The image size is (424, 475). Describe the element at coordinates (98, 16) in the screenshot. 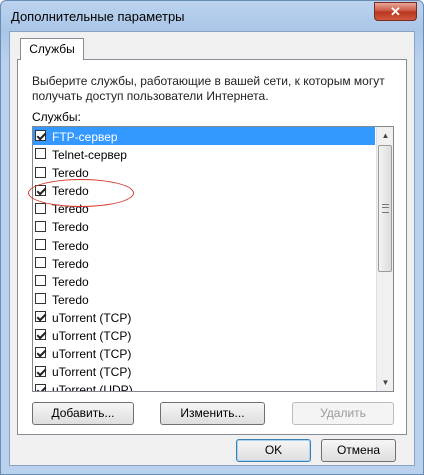

I see `window-title: Дополнительные параметры` at that location.